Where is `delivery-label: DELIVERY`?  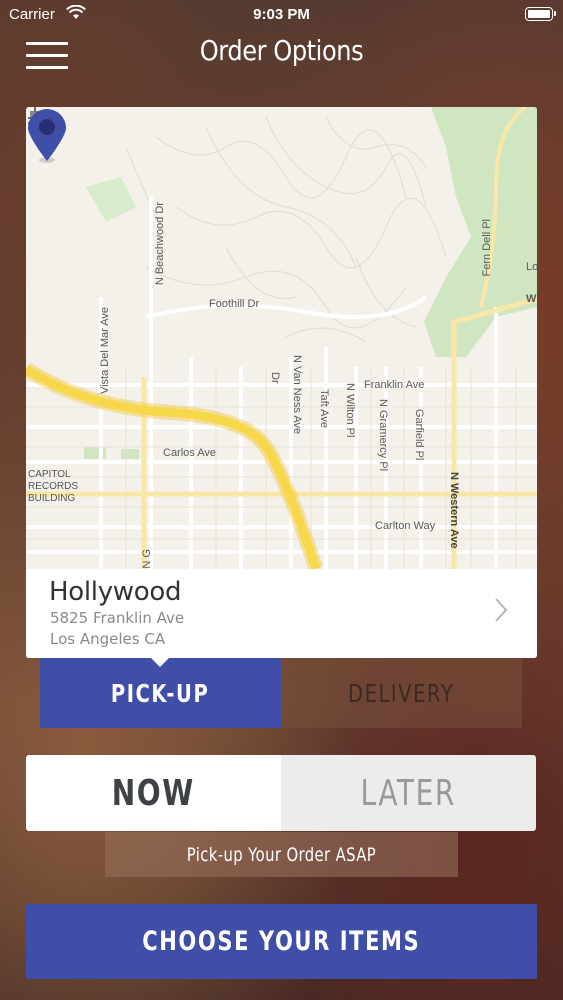
delivery-label: DELIVERY is located at coordinates (401, 693).